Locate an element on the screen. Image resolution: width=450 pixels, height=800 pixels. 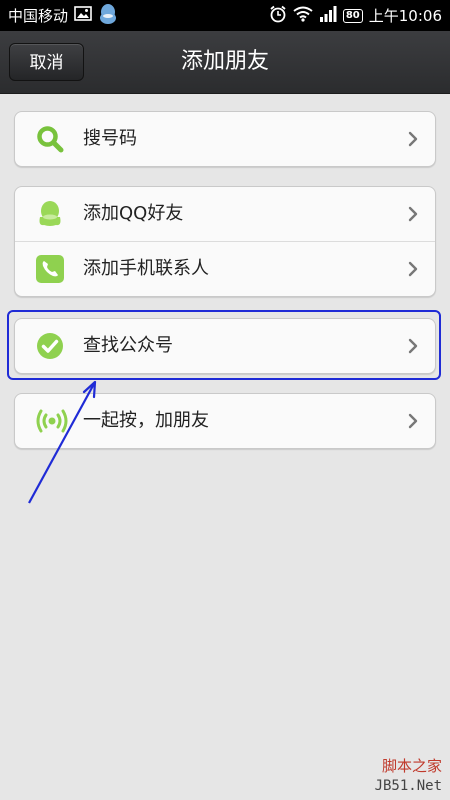
watermark-site-name: 脚本之家 is located at coordinates (411, 766).